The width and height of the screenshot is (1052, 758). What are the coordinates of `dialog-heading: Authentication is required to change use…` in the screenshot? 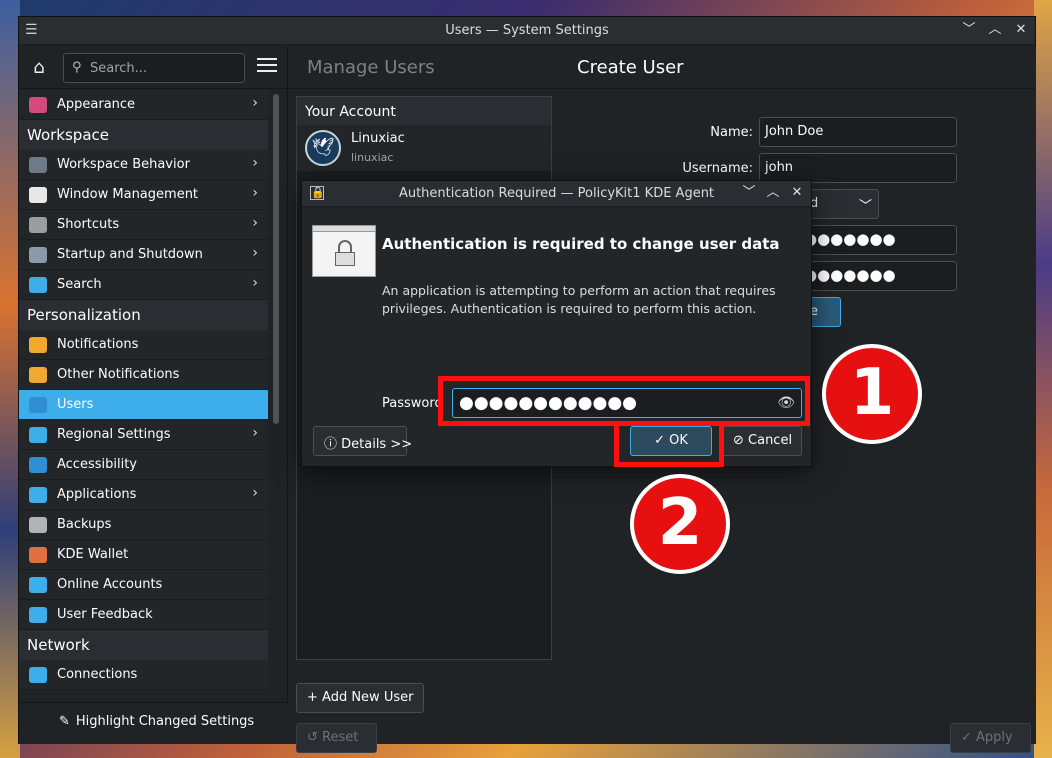 It's located at (581, 244).